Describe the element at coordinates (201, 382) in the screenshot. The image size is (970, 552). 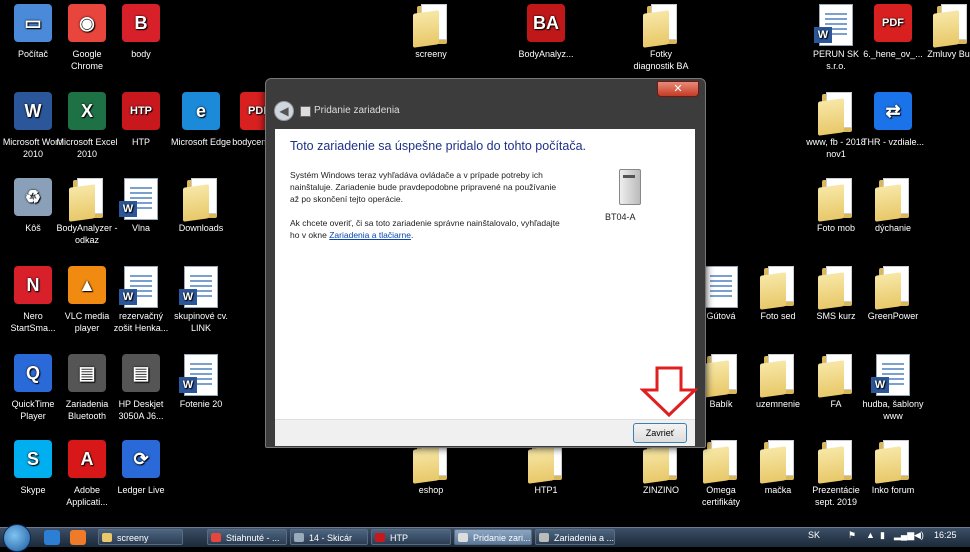
I see `desktop-icon: W Fotenie 20` at that location.